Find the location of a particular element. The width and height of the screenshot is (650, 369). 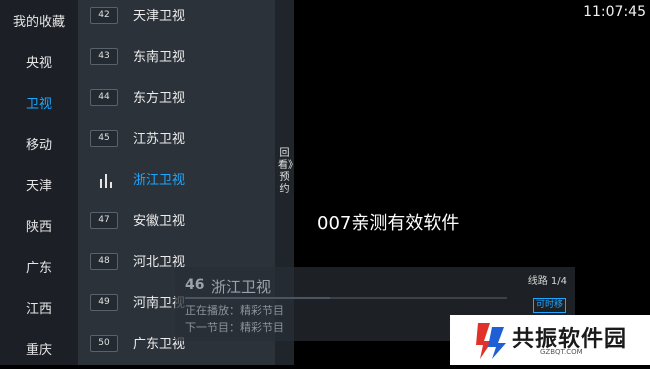

playback-reservation-label: 回看》预约 is located at coordinates (288, 171).